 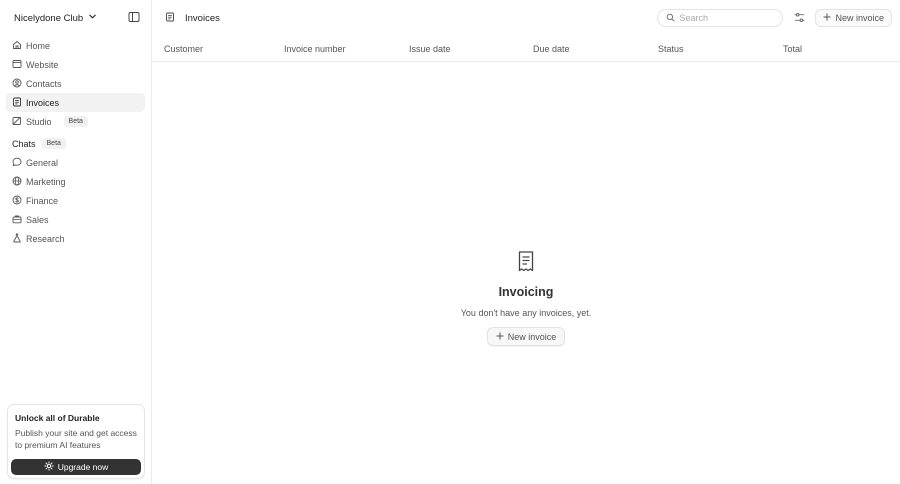 I want to click on sidebar-item-marketing: Marketing, so click(x=75, y=181).